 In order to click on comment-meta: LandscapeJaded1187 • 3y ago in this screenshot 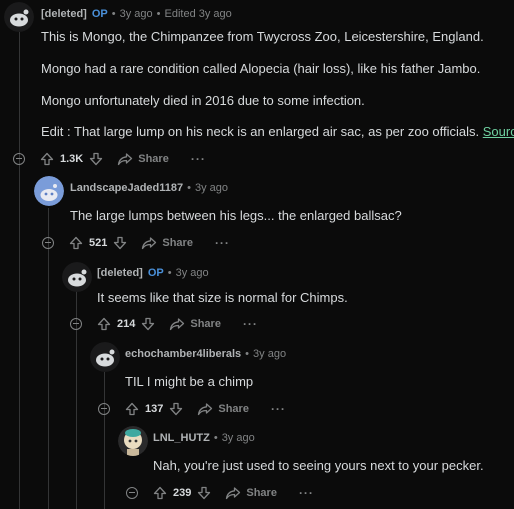, I will do `click(149, 188)`.